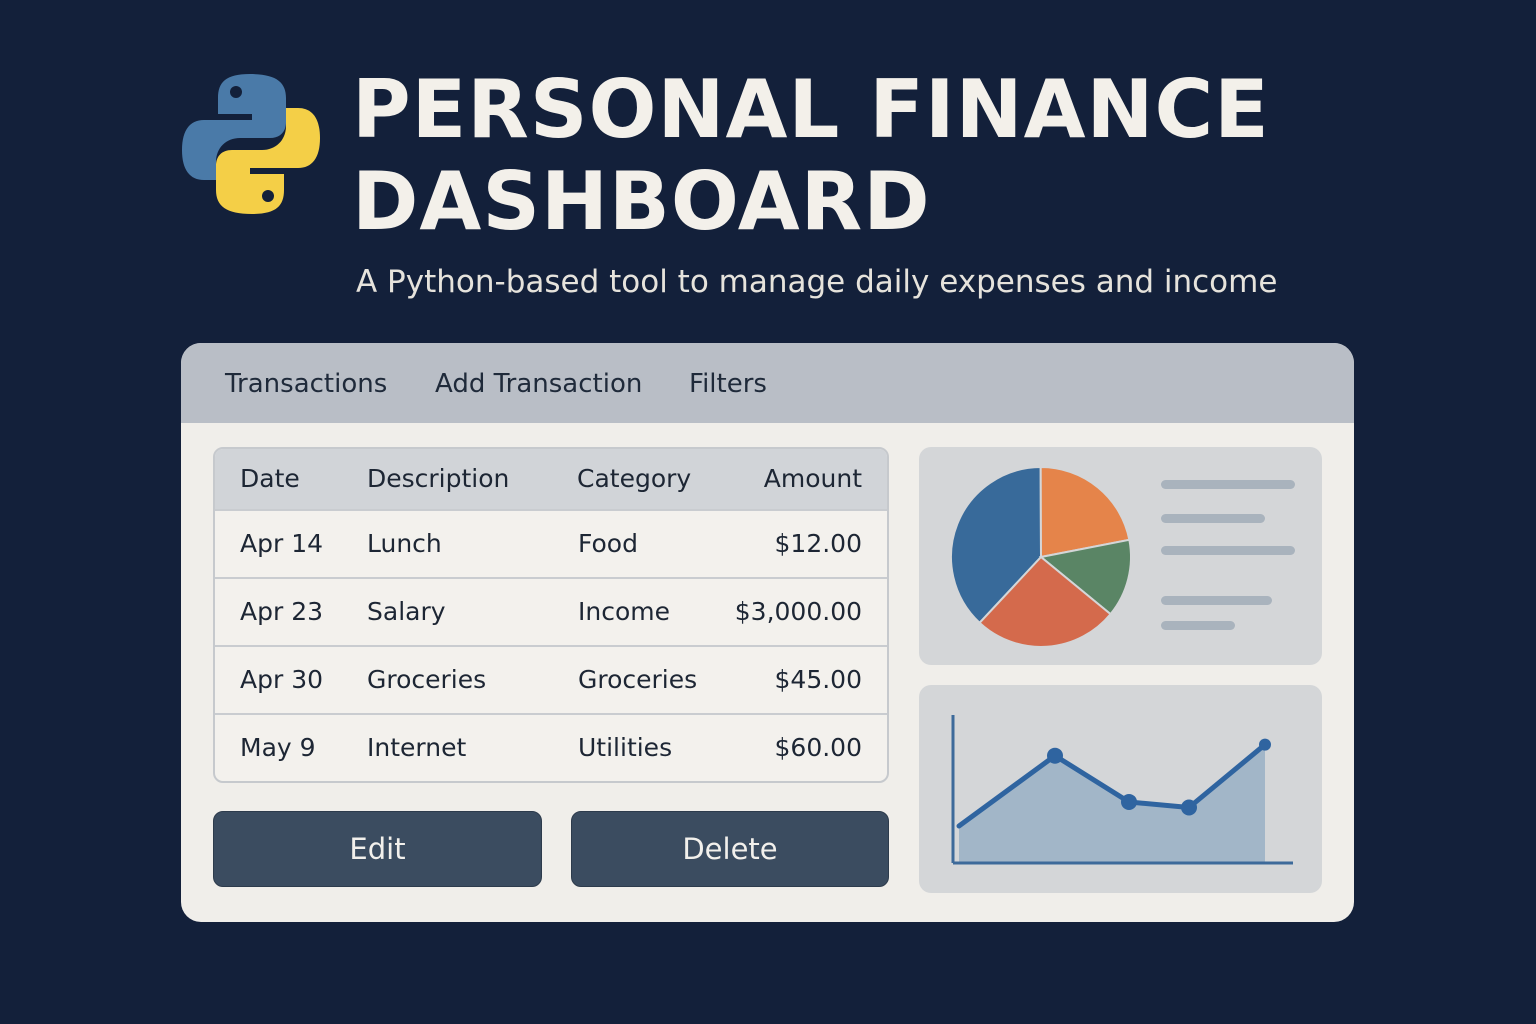 This screenshot has height=1024, width=1536. I want to click on row-category: Groceries, so click(638, 679).